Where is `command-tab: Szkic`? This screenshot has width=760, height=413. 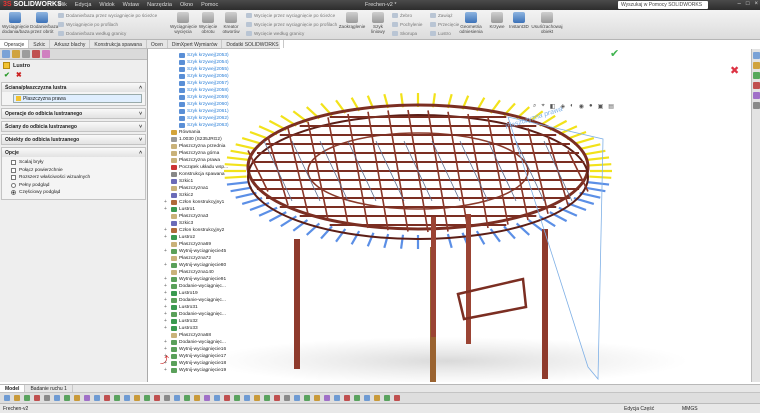
command-tab: Szkic is located at coordinates (40, 44).